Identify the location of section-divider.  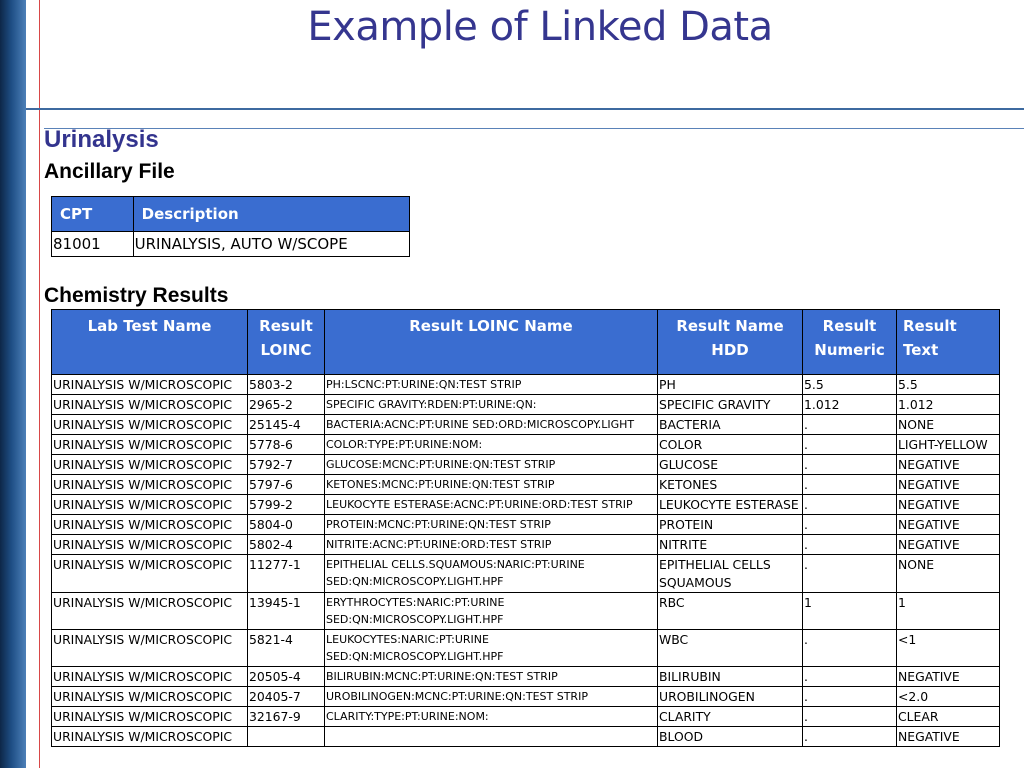
(534, 128).